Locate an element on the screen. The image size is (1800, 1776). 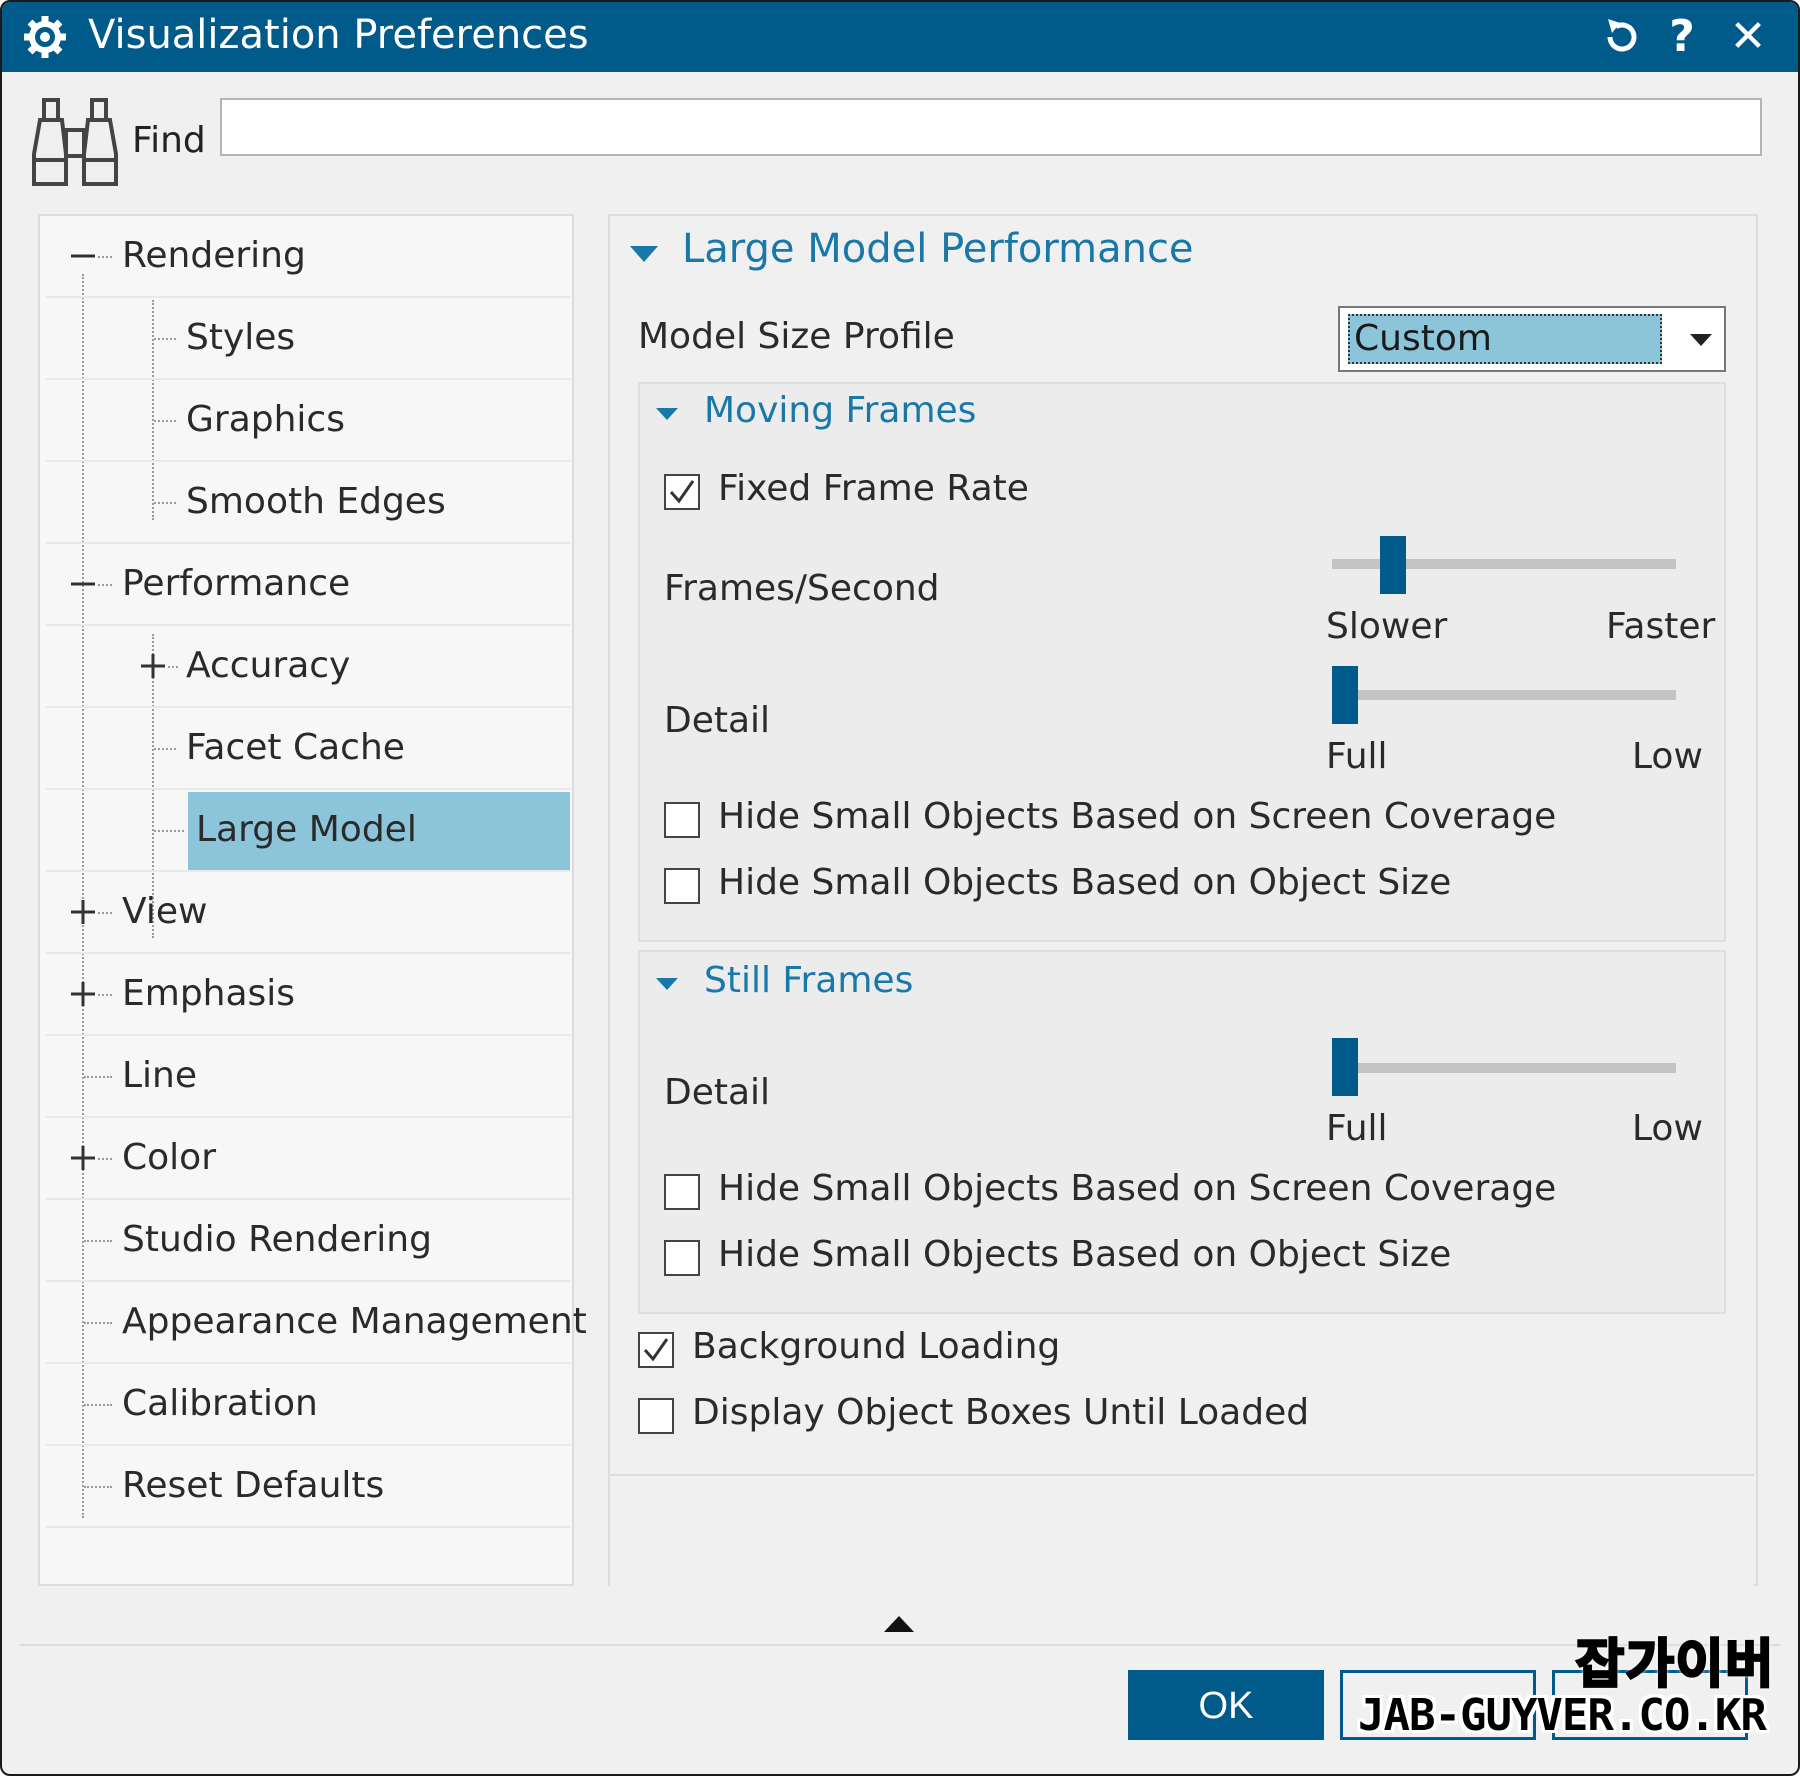
tree-item-calibration: Calibration is located at coordinates (308, 1405).